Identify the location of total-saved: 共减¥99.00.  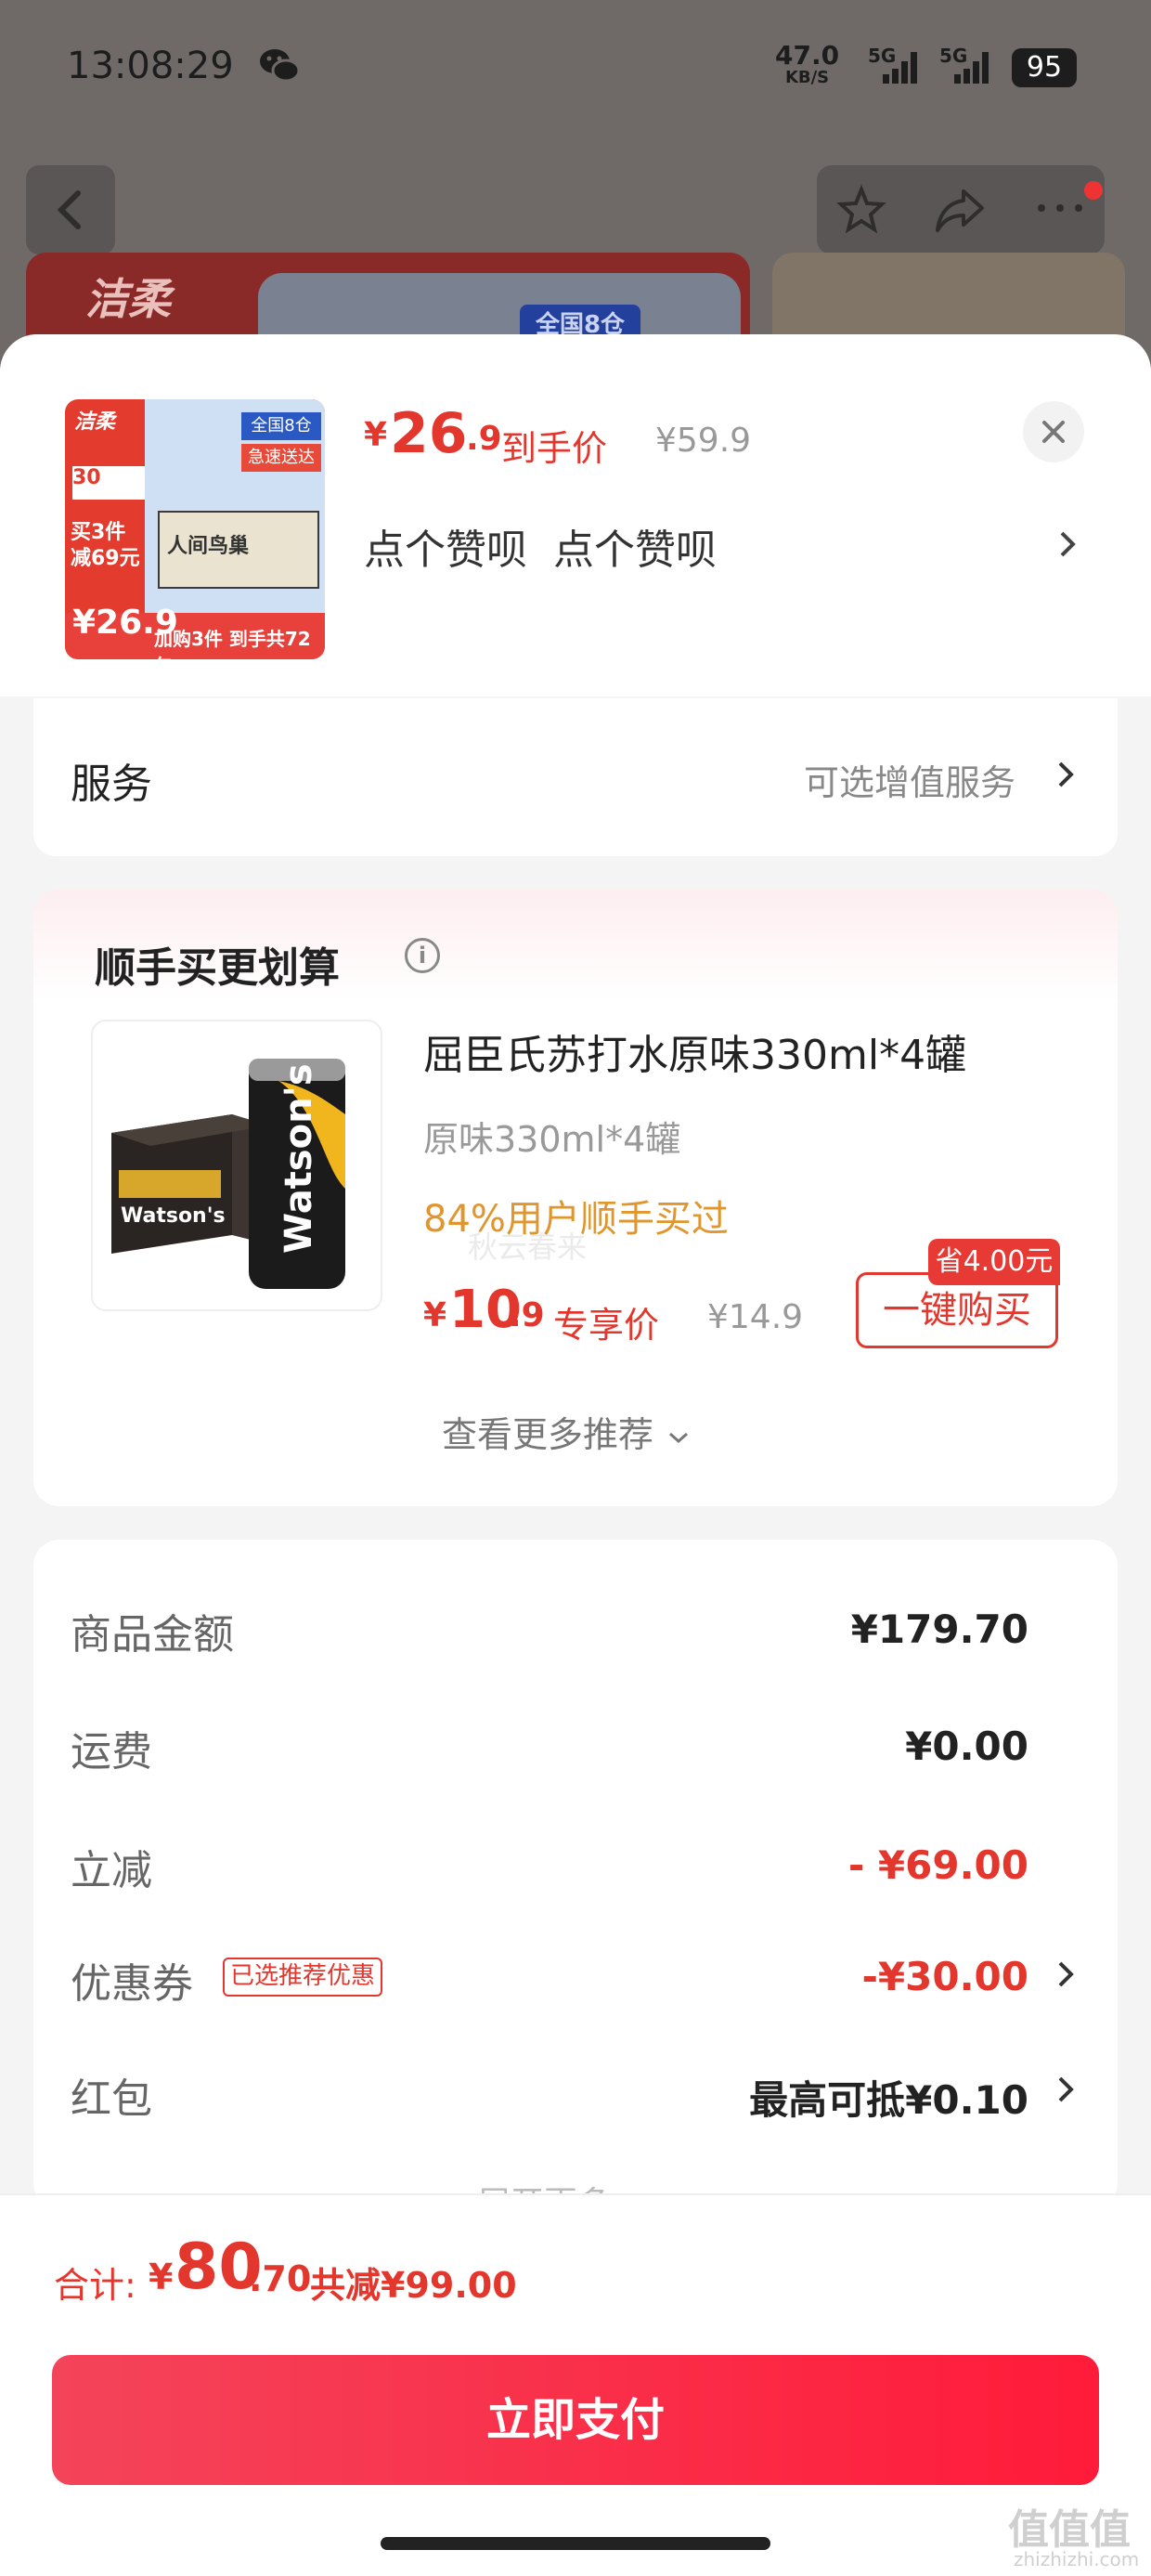
(413, 2285).